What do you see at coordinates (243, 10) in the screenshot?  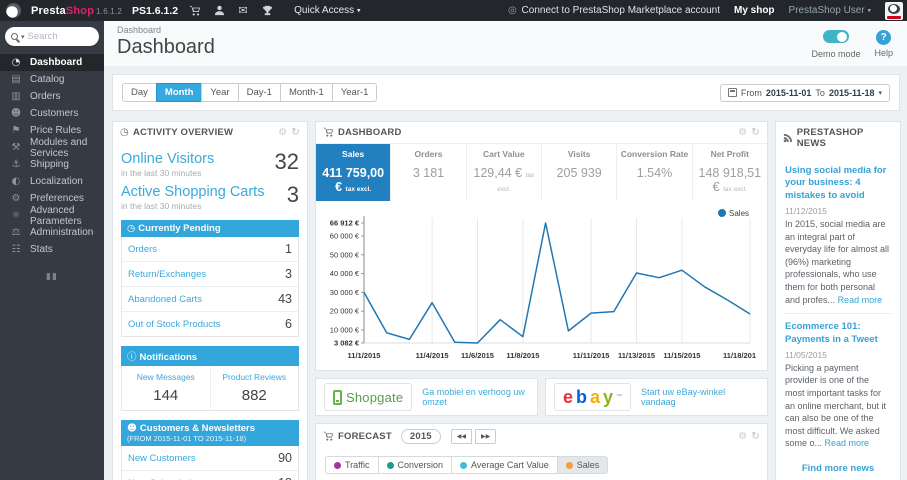 I see `messages-icon: ✉` at bounding box center [243, 10].